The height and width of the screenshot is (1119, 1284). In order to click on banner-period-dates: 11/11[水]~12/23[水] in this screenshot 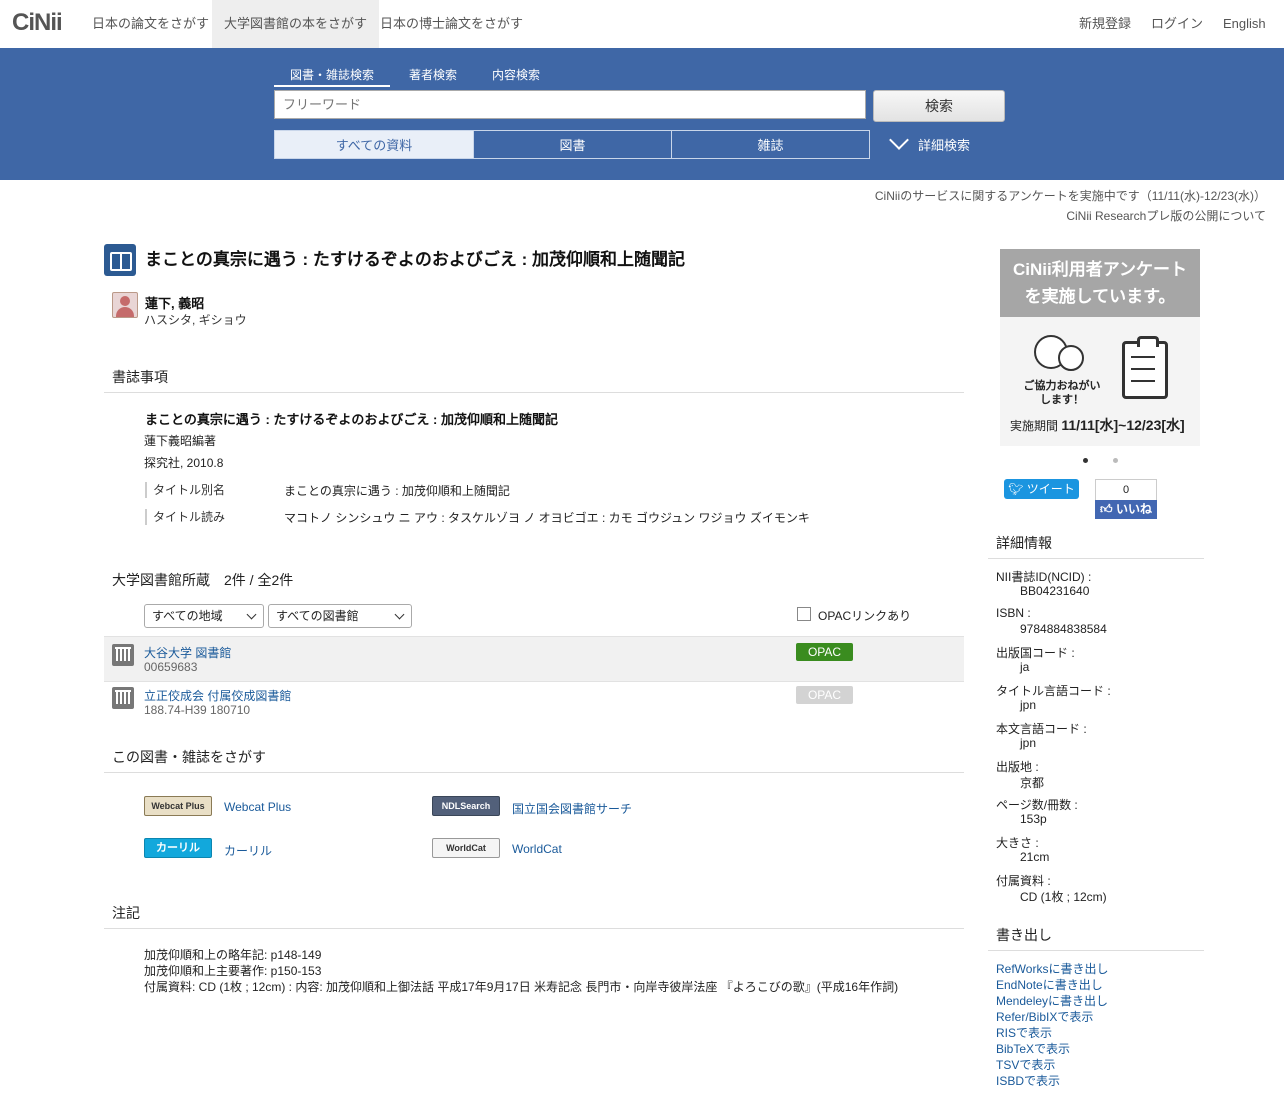, I will do `click(1123, 425)`.